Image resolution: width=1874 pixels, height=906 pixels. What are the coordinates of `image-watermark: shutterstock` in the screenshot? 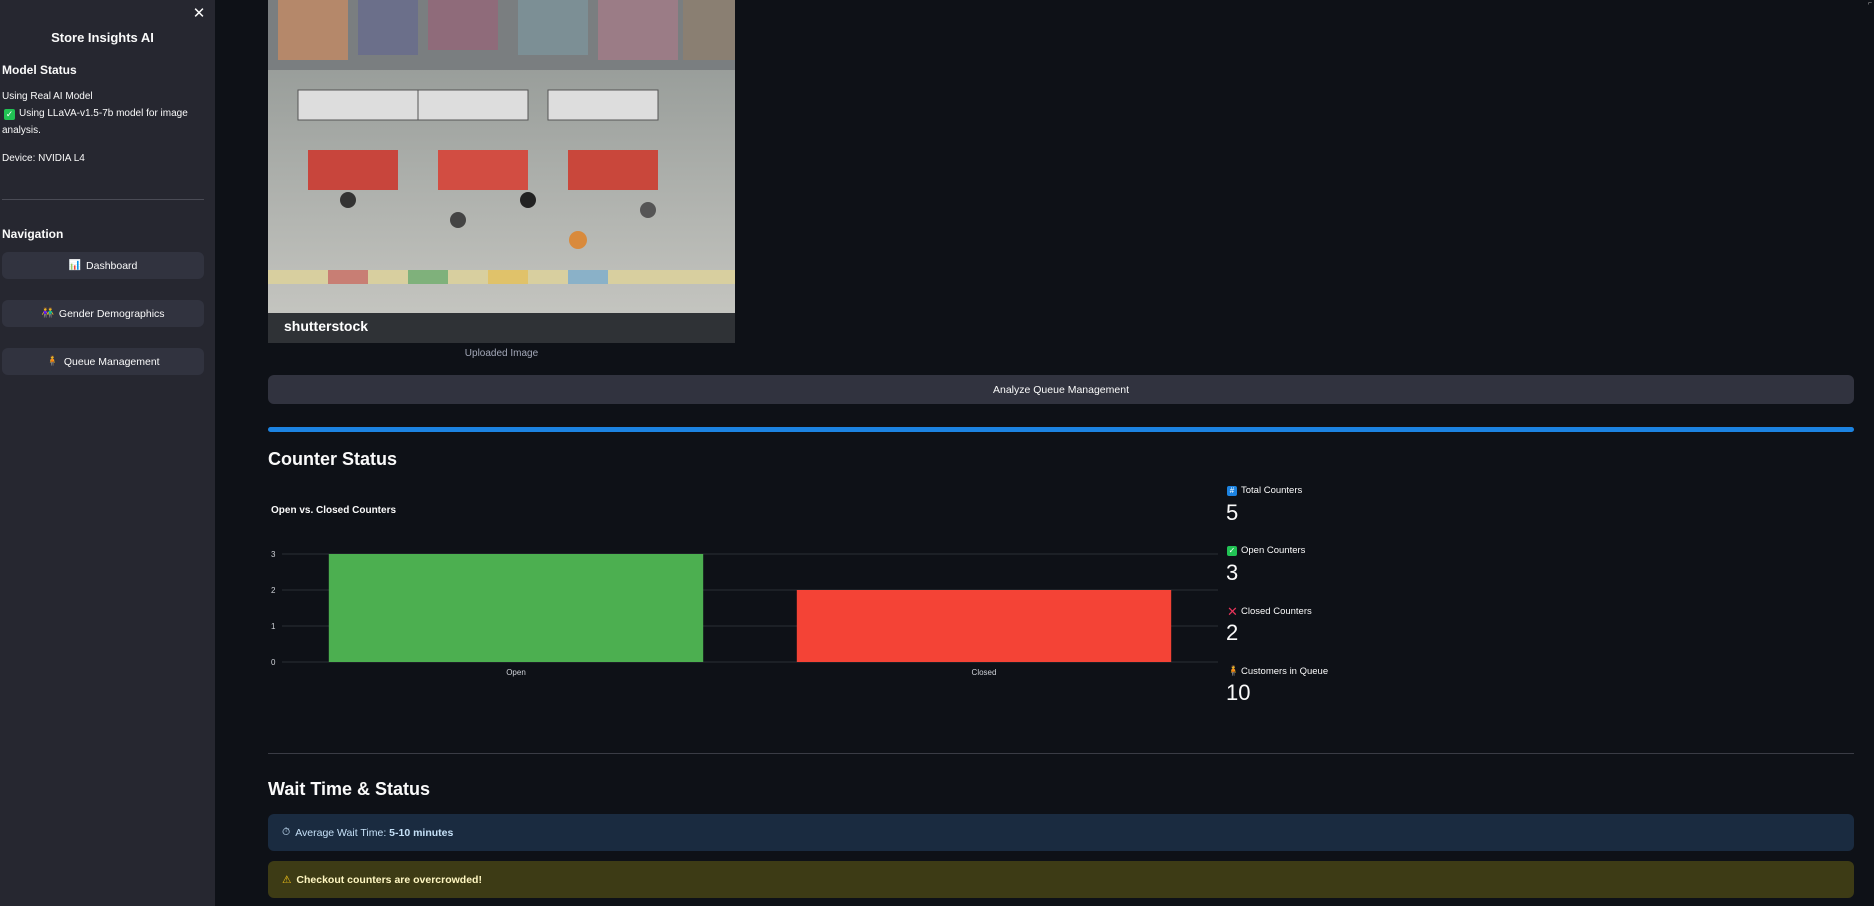 It's located at (326, 326).